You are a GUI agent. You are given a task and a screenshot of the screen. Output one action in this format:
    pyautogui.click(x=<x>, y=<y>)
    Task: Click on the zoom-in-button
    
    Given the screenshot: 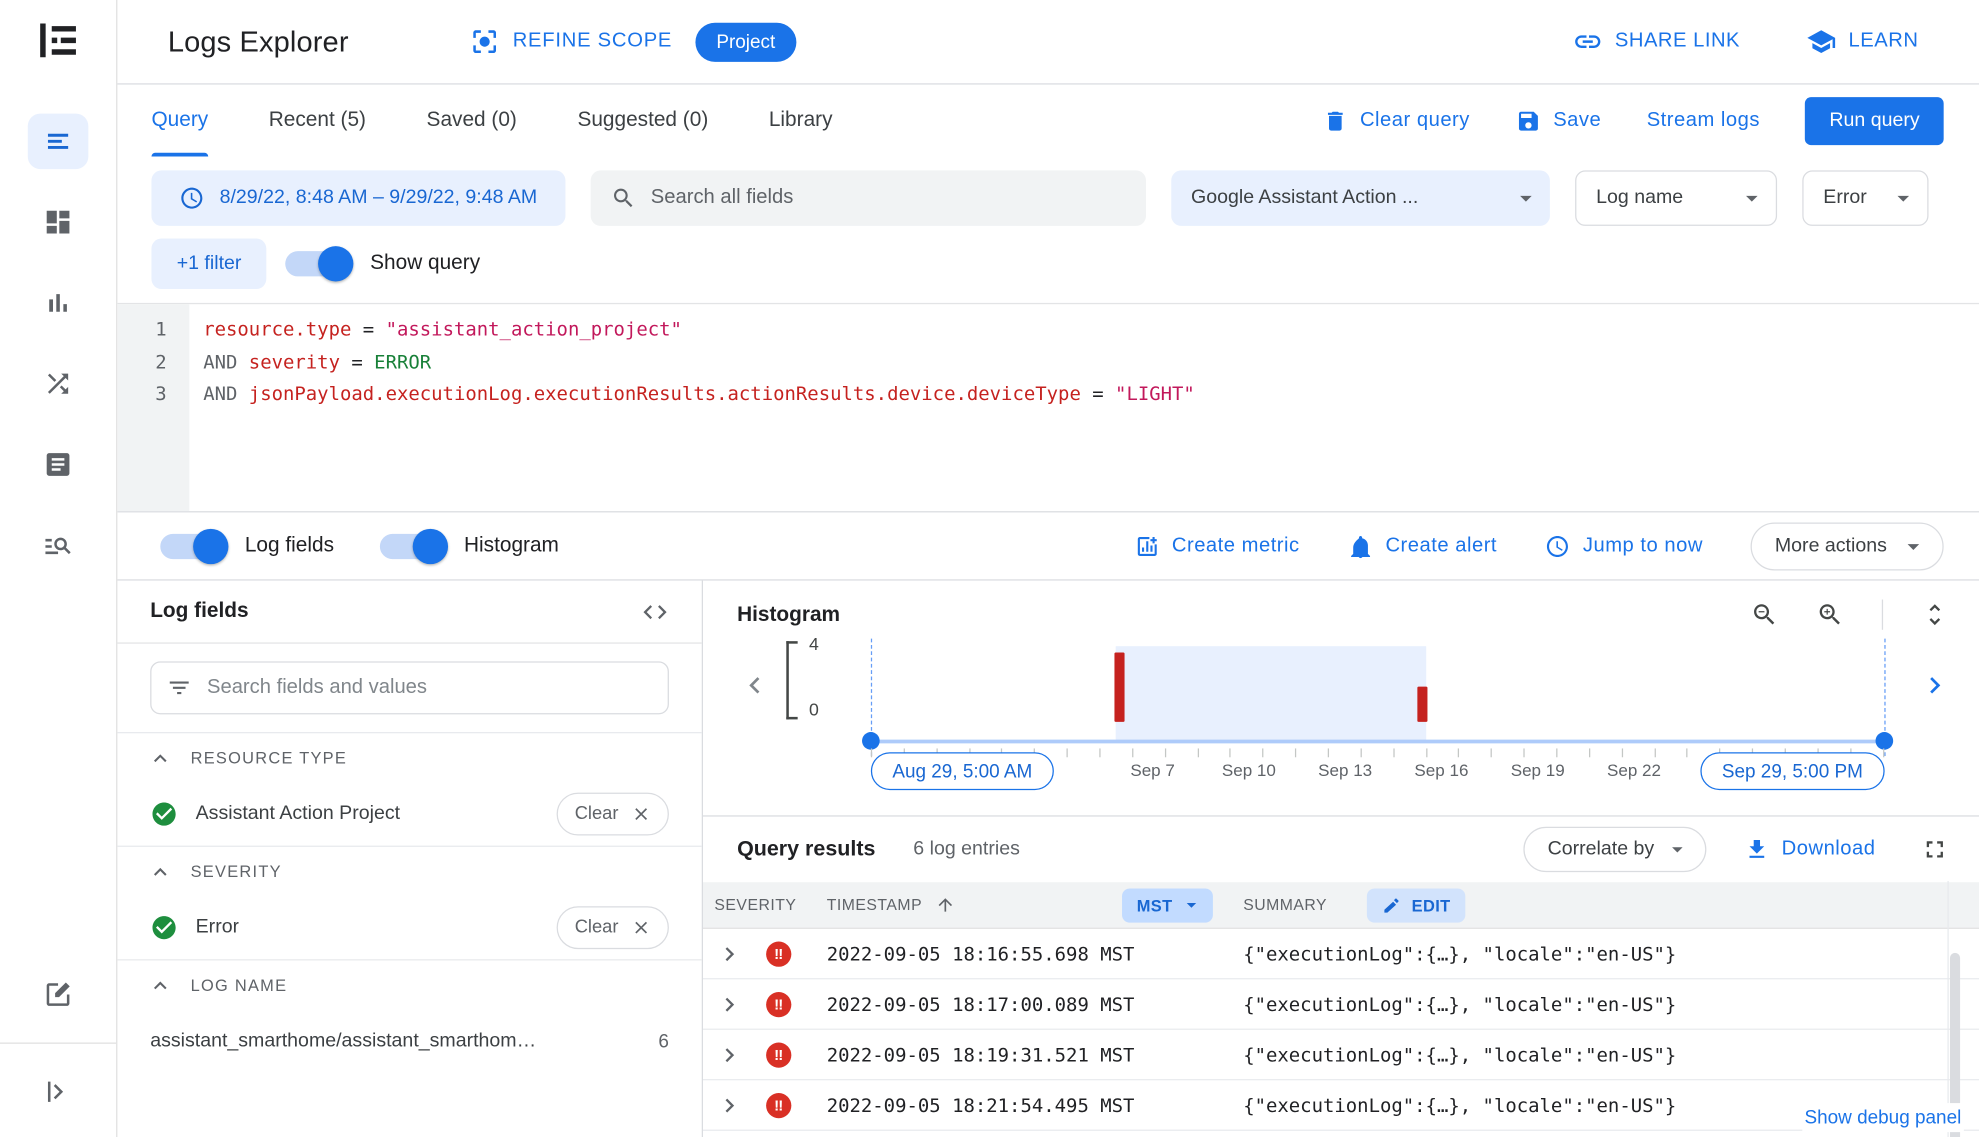 What is the action you would take?
    pyautogui.click(x=1830, y=615)
    